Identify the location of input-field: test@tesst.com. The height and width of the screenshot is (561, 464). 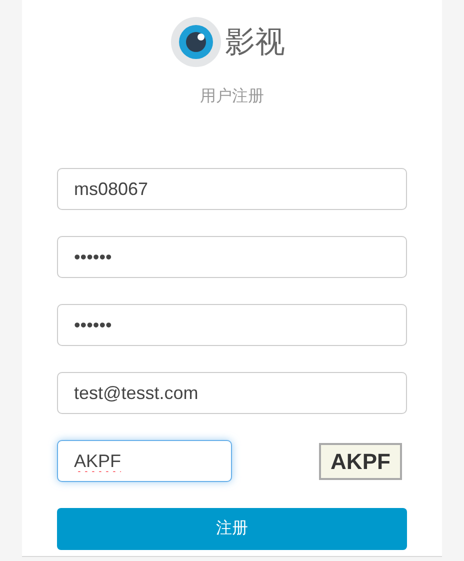
(232, 393).